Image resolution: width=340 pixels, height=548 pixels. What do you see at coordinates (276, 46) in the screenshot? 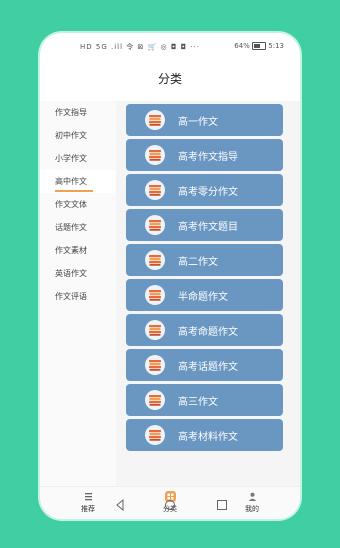
I see `clock: 5:13` at bounding box center [276, 46].